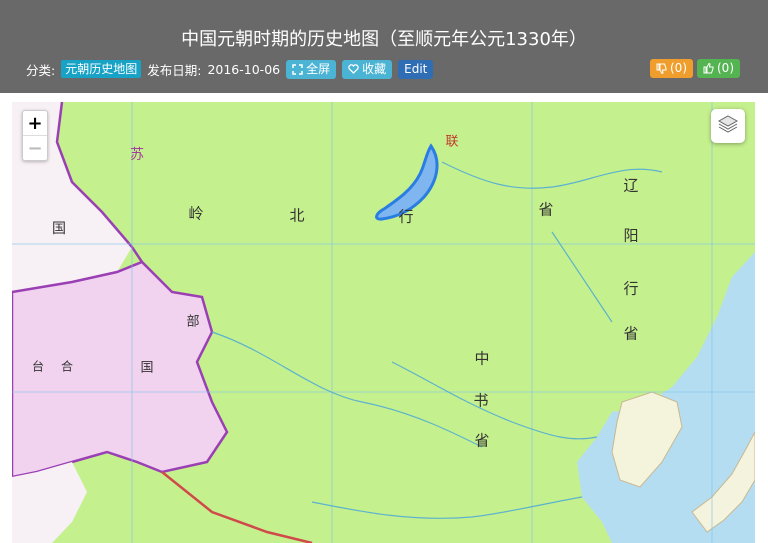 This screenshot has height=543, width=768. Describe the element at coordinates (661, 68) in the screenshot. I see `thumbs-down-icon` at that location.